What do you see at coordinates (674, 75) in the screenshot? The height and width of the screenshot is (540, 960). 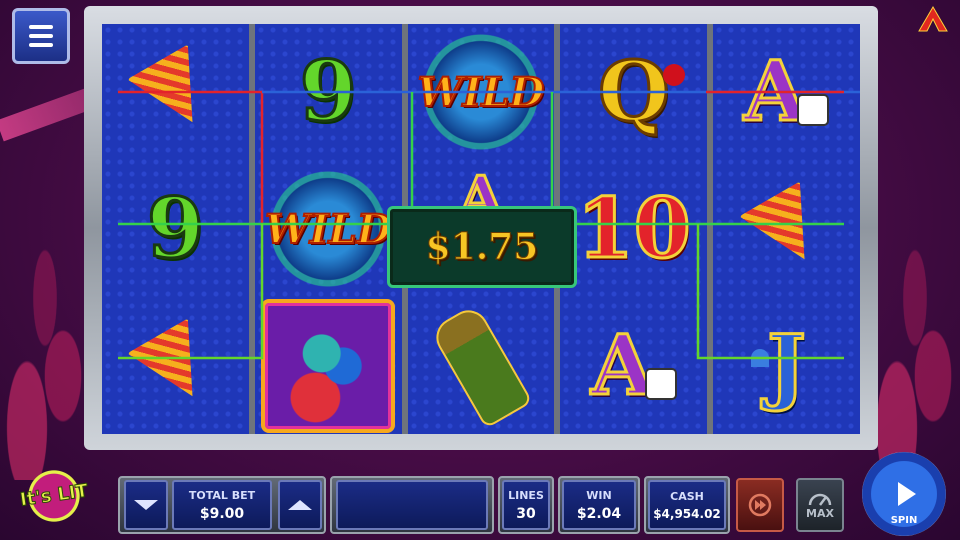 I see `rose-icon` at bounding box center [674, 75].